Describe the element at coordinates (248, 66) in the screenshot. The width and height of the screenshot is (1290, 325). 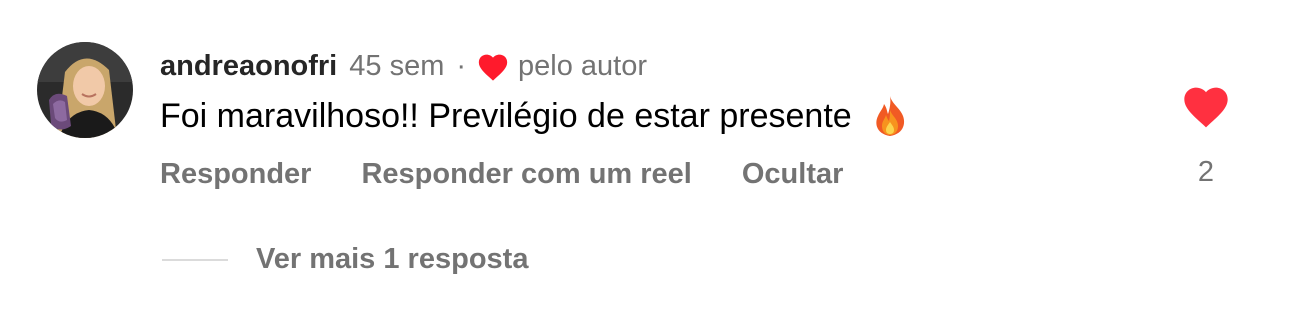
I see `username: andreaonofri` at that location.